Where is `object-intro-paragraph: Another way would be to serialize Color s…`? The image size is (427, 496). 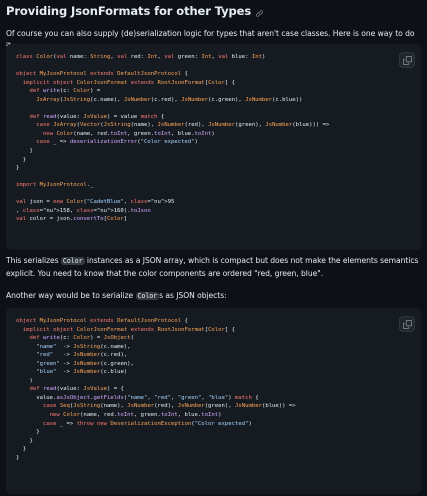 object-intro-paragraph: Another way would be to serialize Color s… is located at coordinates (213, 296).